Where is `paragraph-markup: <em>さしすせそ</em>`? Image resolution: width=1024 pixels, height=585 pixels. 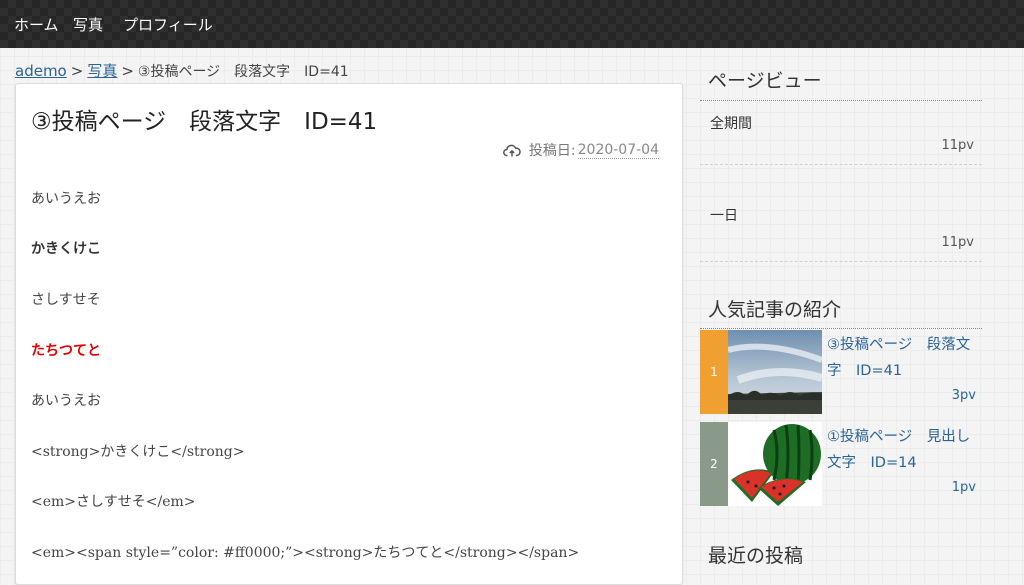 paragraph-markup: <em>さしすせそ</em> is located at coordinates (113, 502).